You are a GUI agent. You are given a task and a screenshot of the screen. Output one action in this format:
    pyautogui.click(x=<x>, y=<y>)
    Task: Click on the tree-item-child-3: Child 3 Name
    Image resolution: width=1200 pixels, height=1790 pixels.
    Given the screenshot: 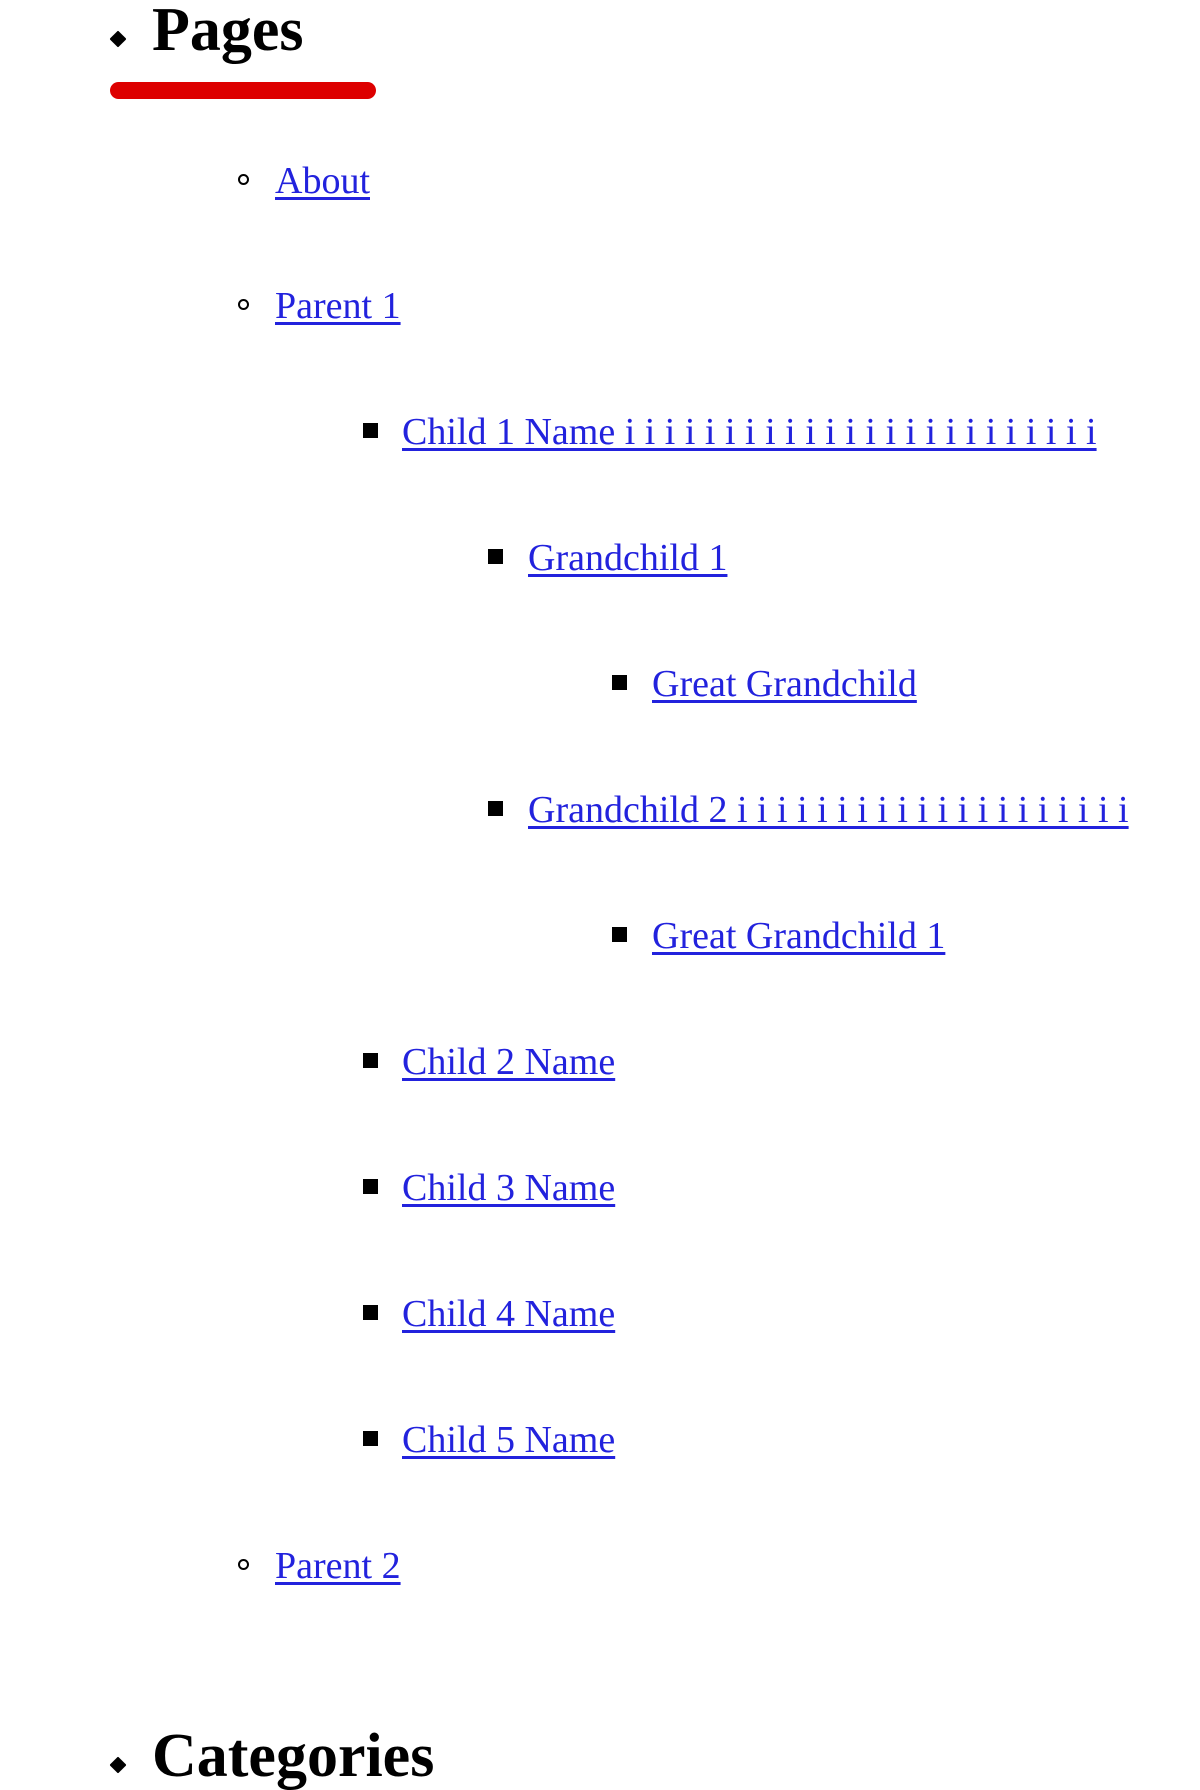 What is the action you would take?
    pyautogui.click(x=600, y=1198)
    